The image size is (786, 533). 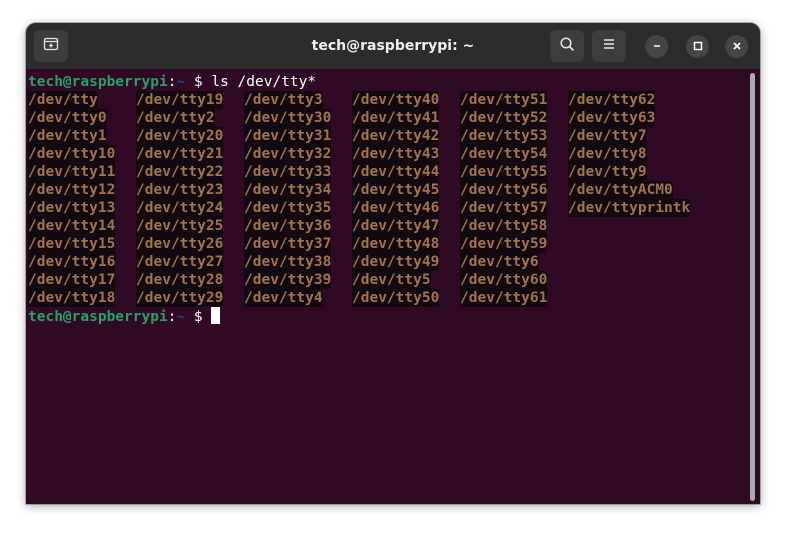 I want to click on maximize-button, so click(x=697, y=46).